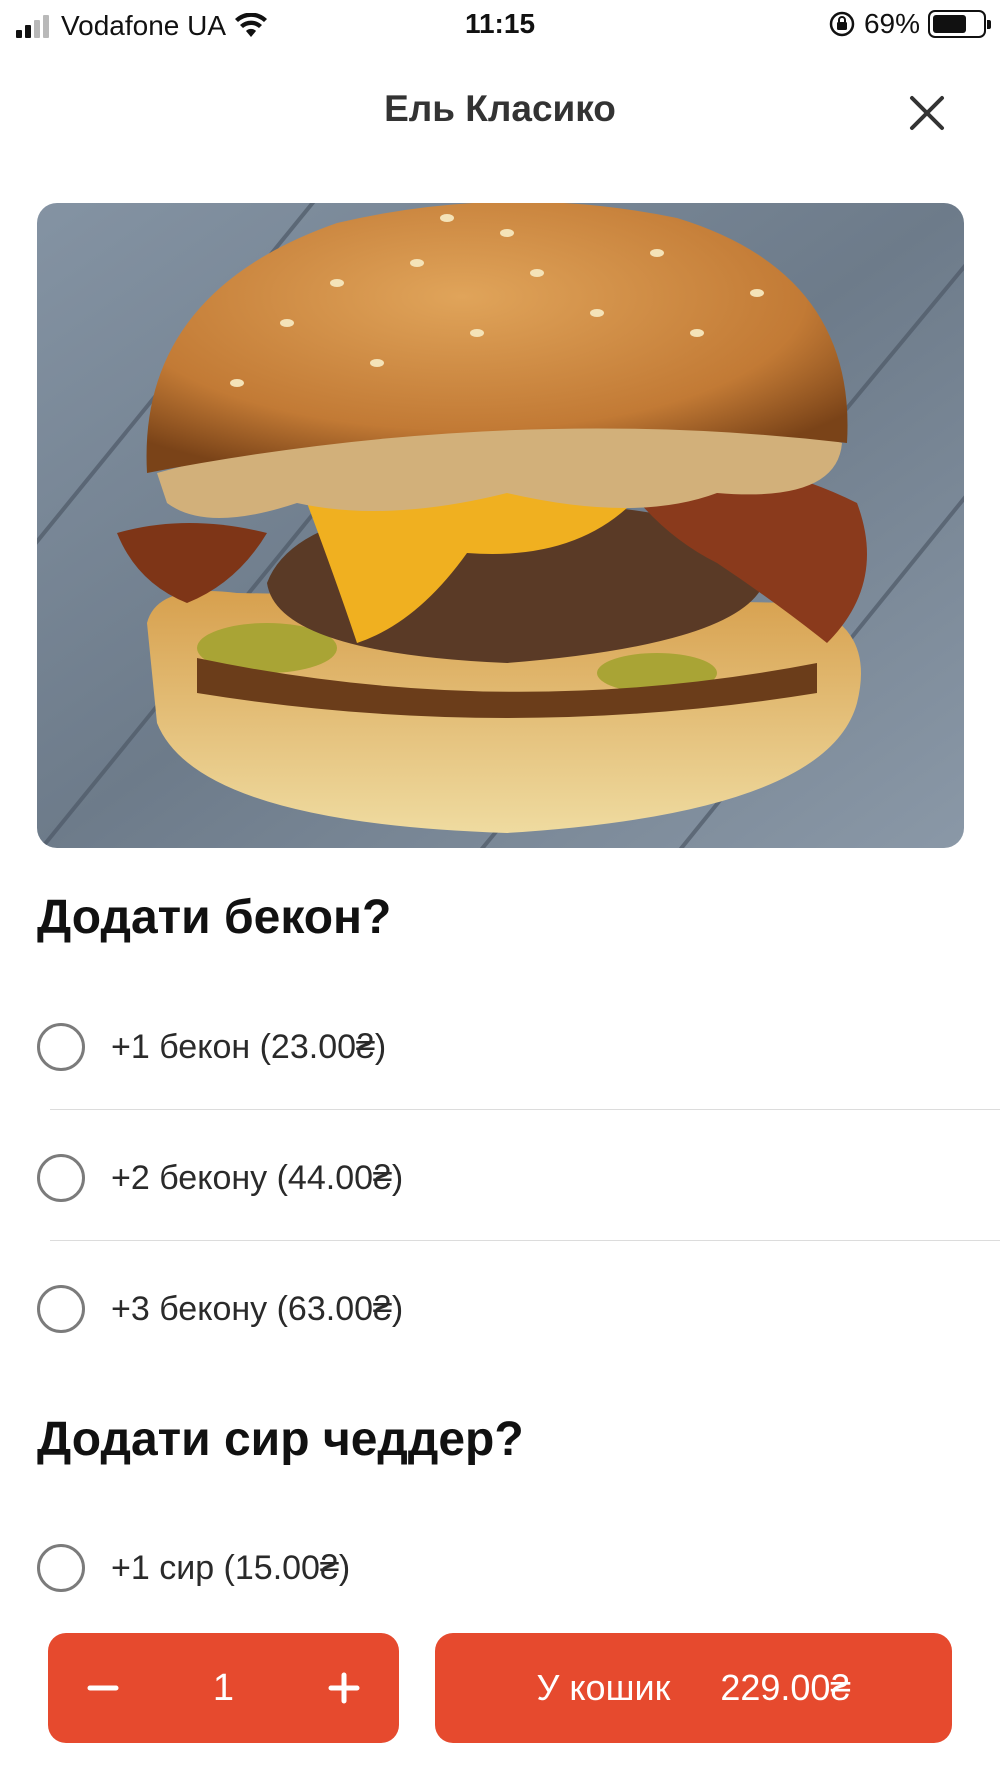 Image resolution: width=1000 pixels, height=1778 pixels. What do you see at coordinates (518, 1178) in the screenshot?
I see `option-bacon-2: +2 бекону (44.00₴)` at bounding box center [518, 1178].